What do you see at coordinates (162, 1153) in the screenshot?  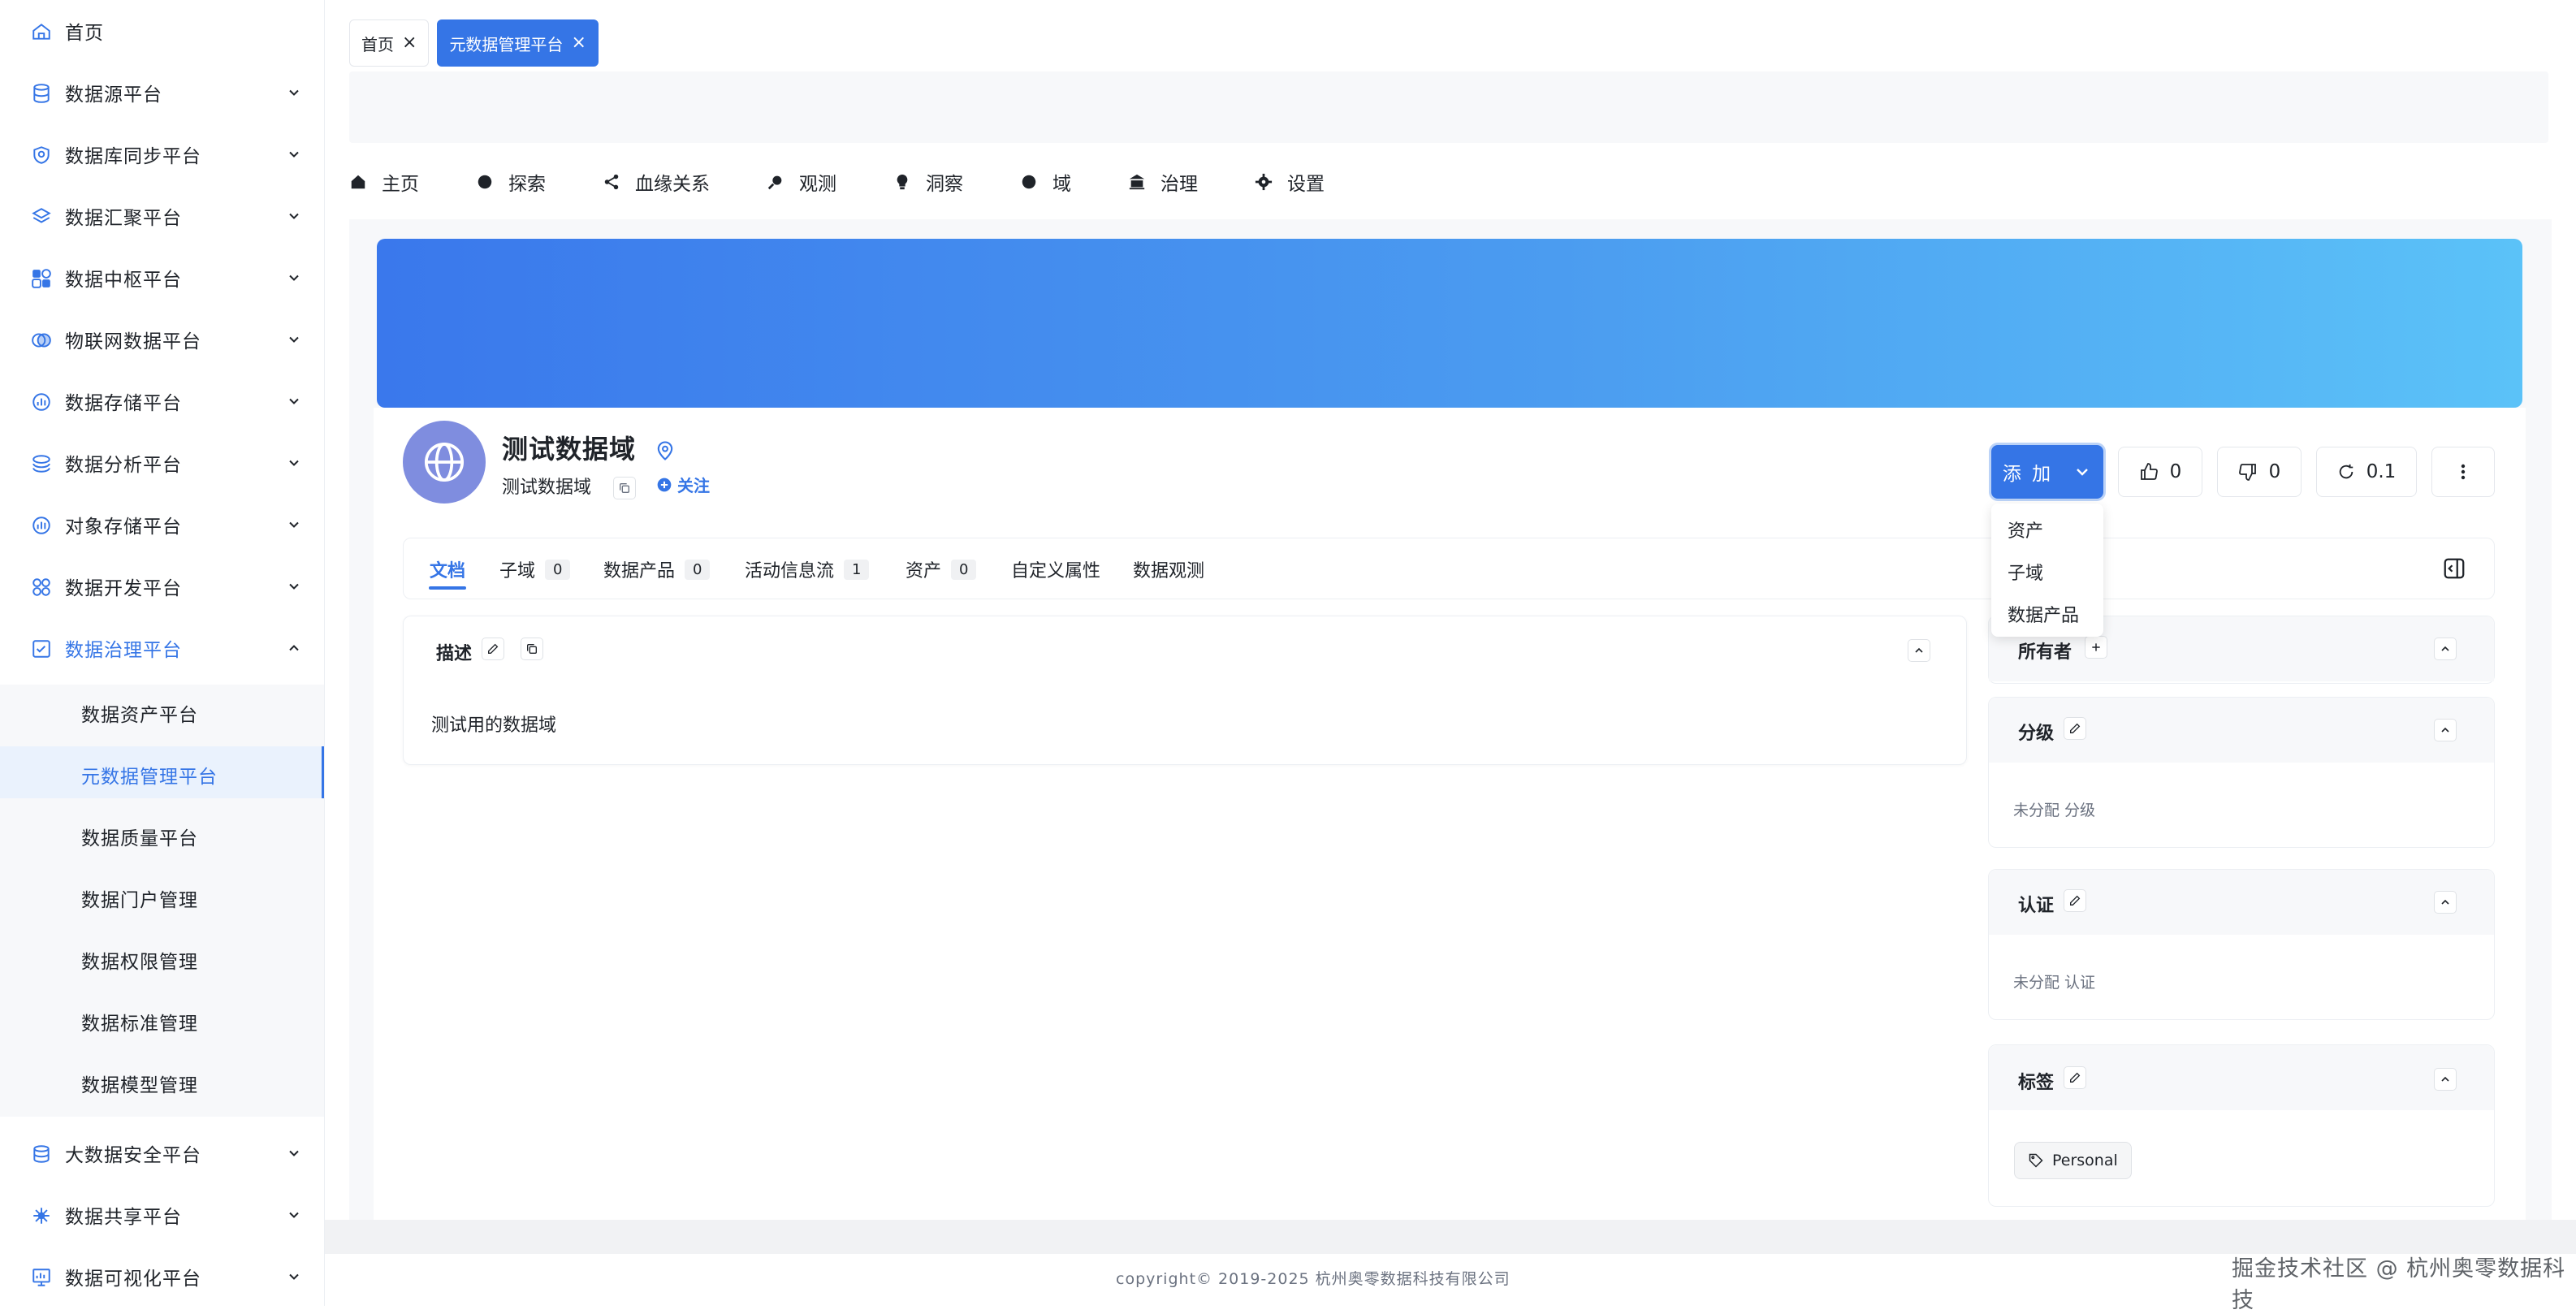 I see `sidebar-item-security: 大数据安全平台` at bounding box center [162, 1153].